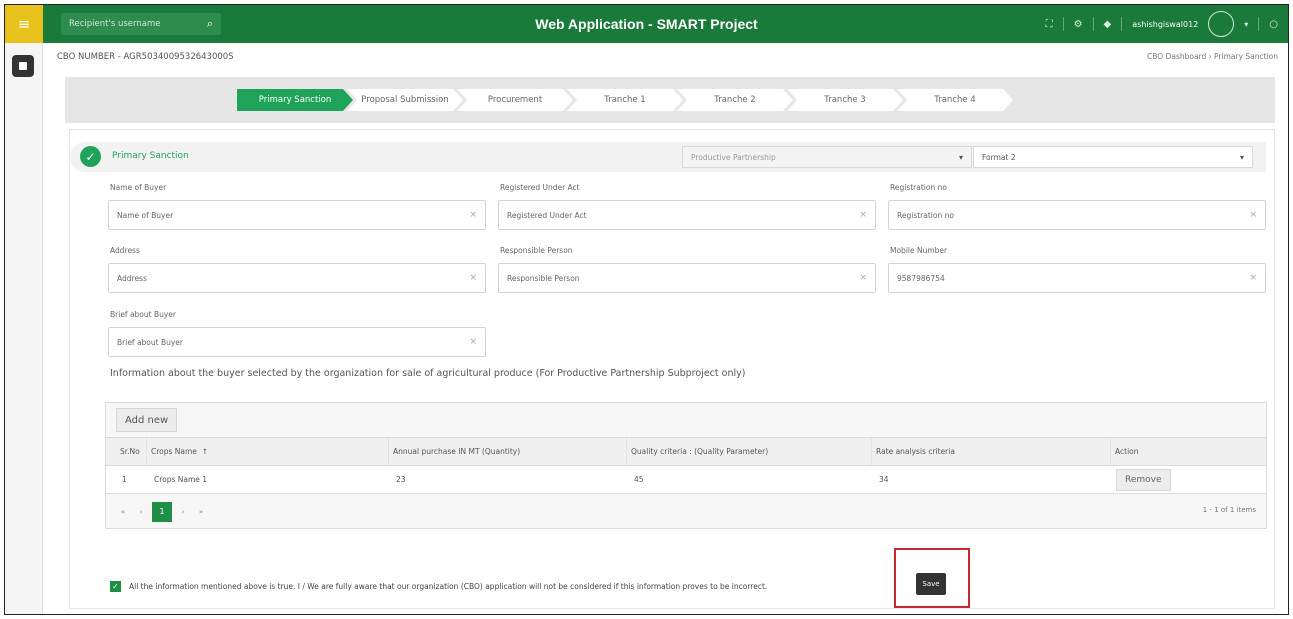 The width and height of the screenshot is (1293, 619). What do you see at coordinates (1077, 215) in the screenshot?
I see `registration-no-input: Registration no ×` at bounding box center [1077, 215].